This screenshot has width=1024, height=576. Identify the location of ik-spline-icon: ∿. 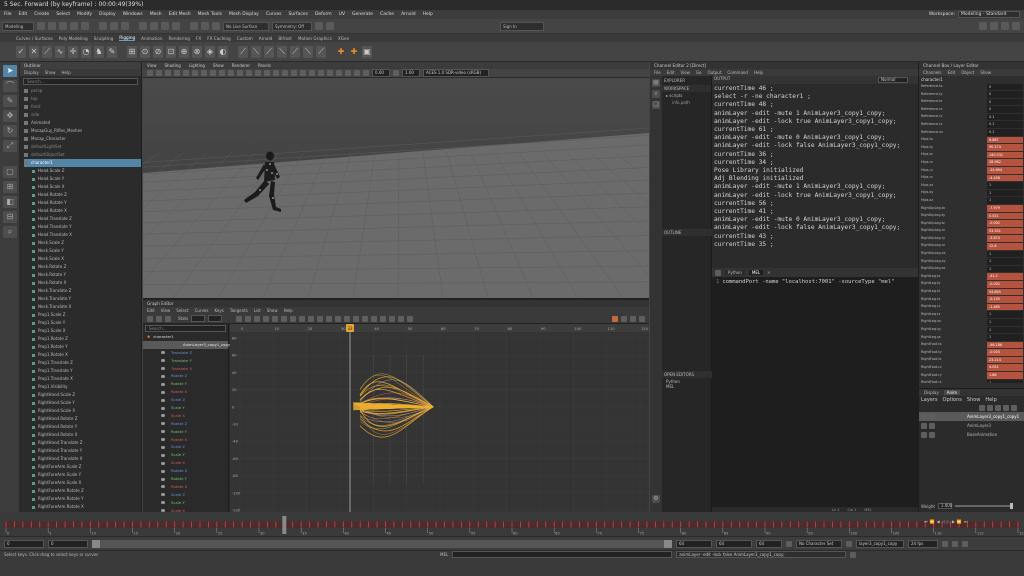
(60, 51).